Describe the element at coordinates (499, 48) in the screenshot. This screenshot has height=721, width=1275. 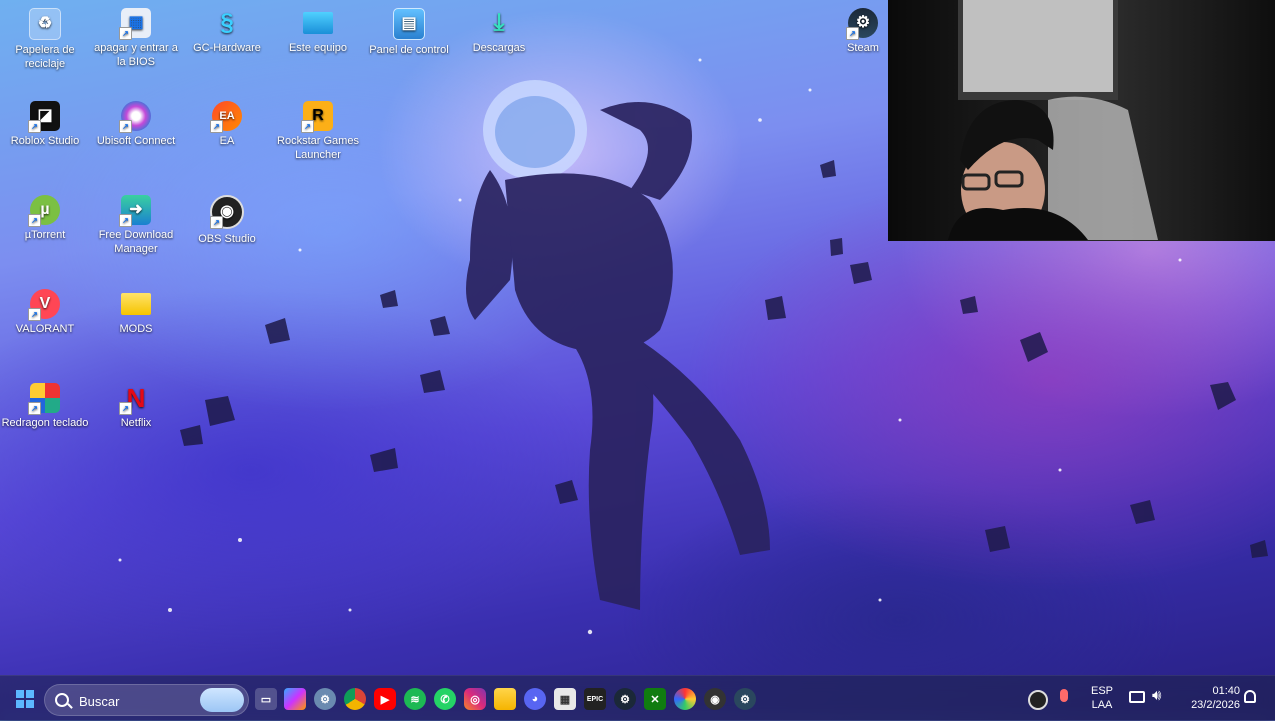
I see `desktop-icon-label: Descargas` at that location.